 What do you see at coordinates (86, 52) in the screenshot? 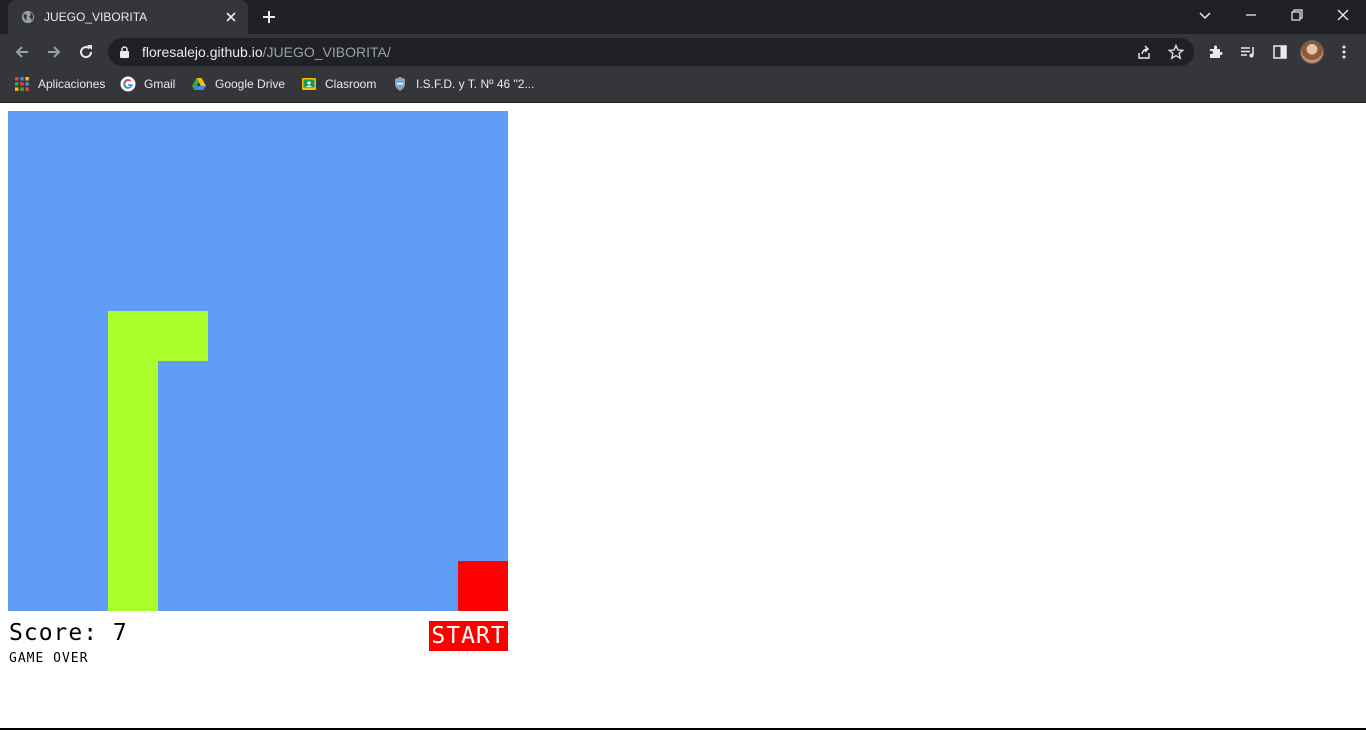
I see `reload-icon` at bounding box center [86, 52].